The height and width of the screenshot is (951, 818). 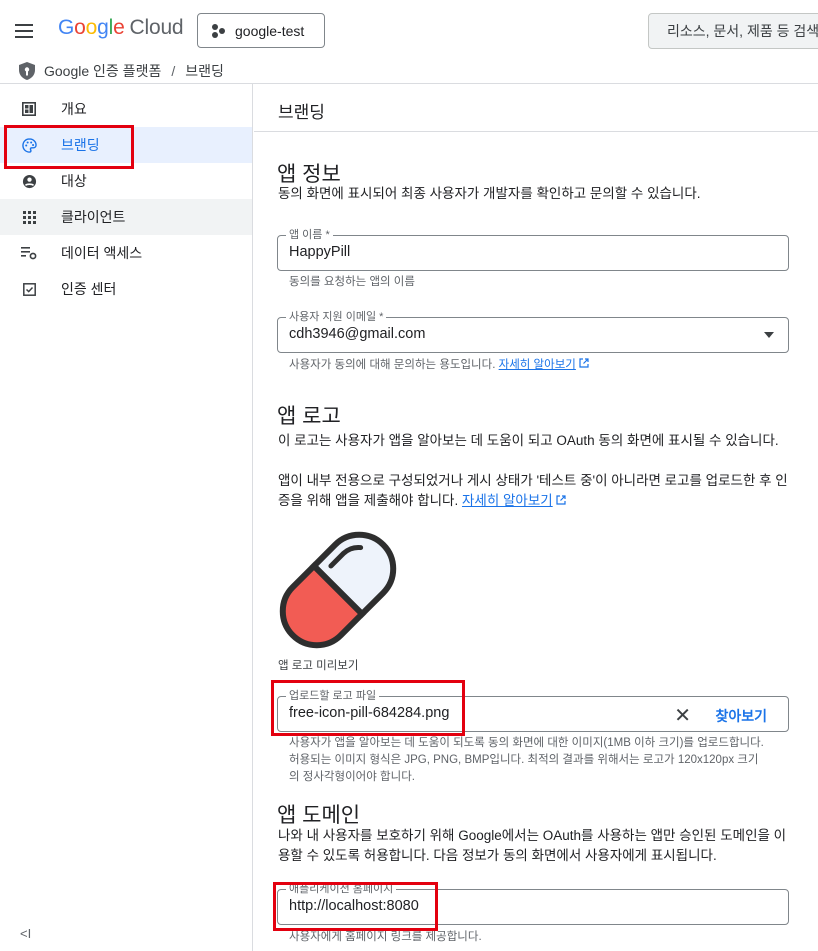 What do you see at coordinates (533, 903) in the screenshot?
I see `homepage-field: 애플리케이션 홈페이지 http://localhost:8080` at bounding box center [533, 903].